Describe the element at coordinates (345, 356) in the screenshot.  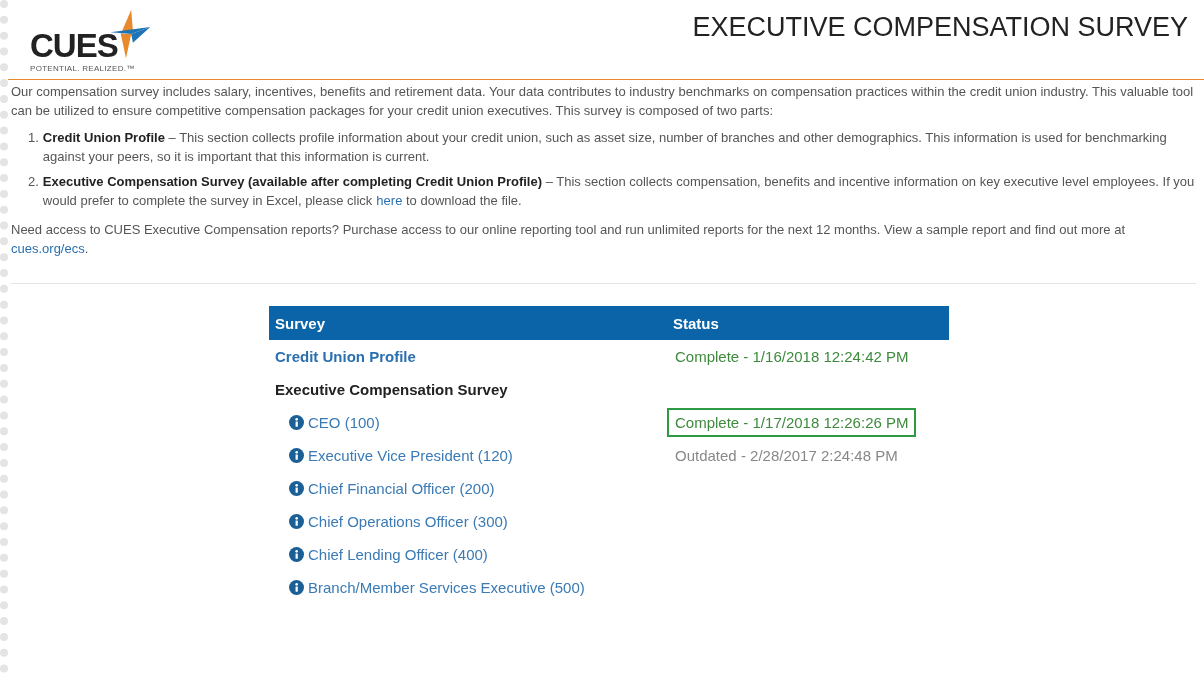
I see `survey-link: Credit Union Profile` at that location.